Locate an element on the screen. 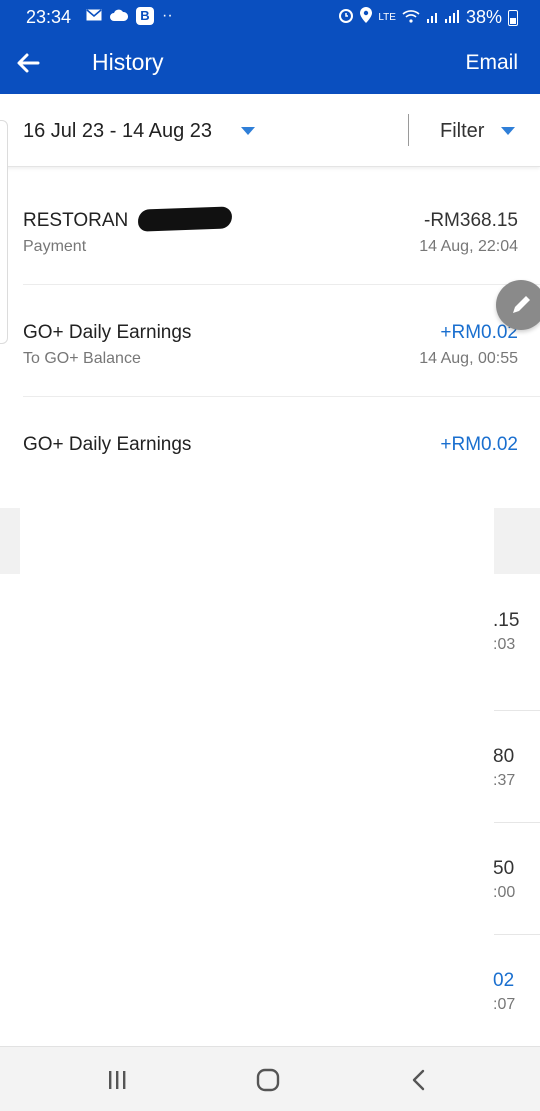 Image resolution: width=540 pixels, height=1111 pixels. transaction-type: Payment is located at coordinates (55, 246).